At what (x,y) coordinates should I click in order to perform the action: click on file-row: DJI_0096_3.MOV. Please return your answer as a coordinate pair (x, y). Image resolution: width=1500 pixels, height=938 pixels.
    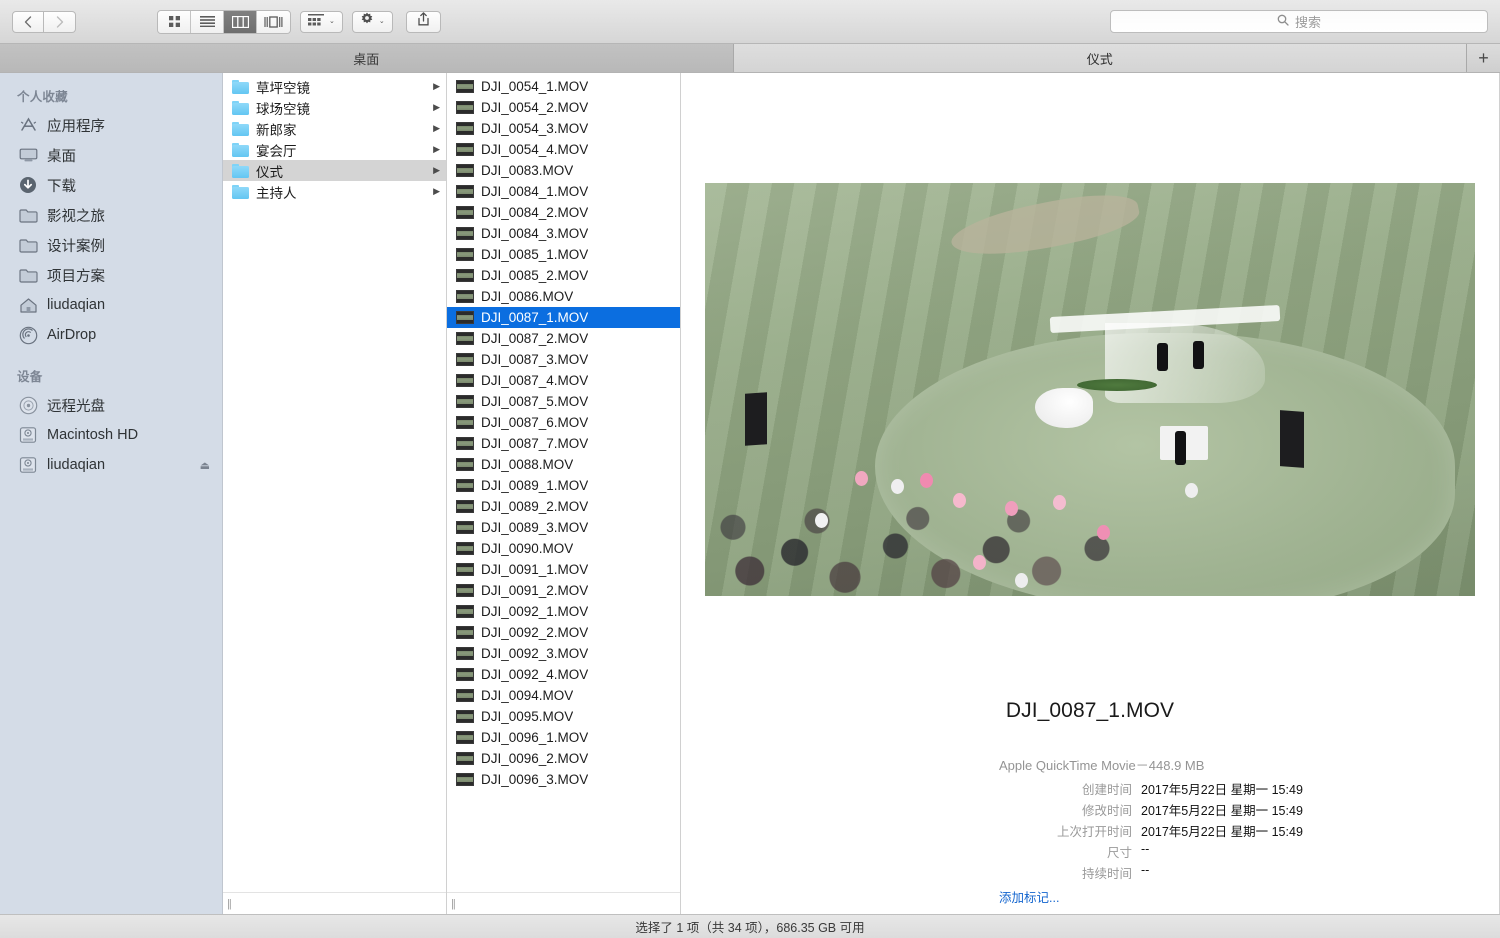
    Looking at the image, I should click on (563, 779).